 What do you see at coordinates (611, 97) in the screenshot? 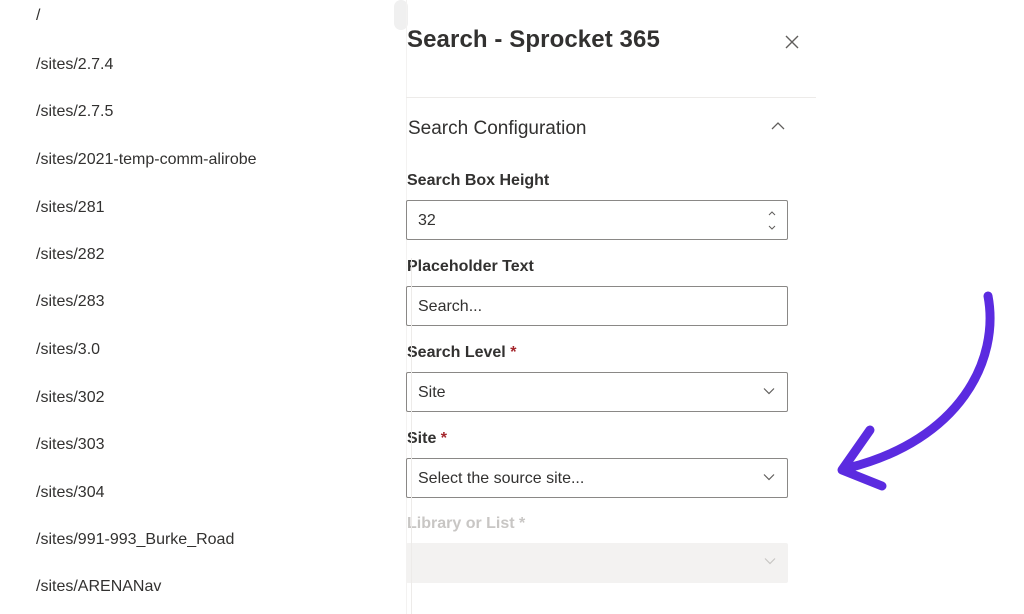
I see `header-divider` at bounding box center [611, 97].